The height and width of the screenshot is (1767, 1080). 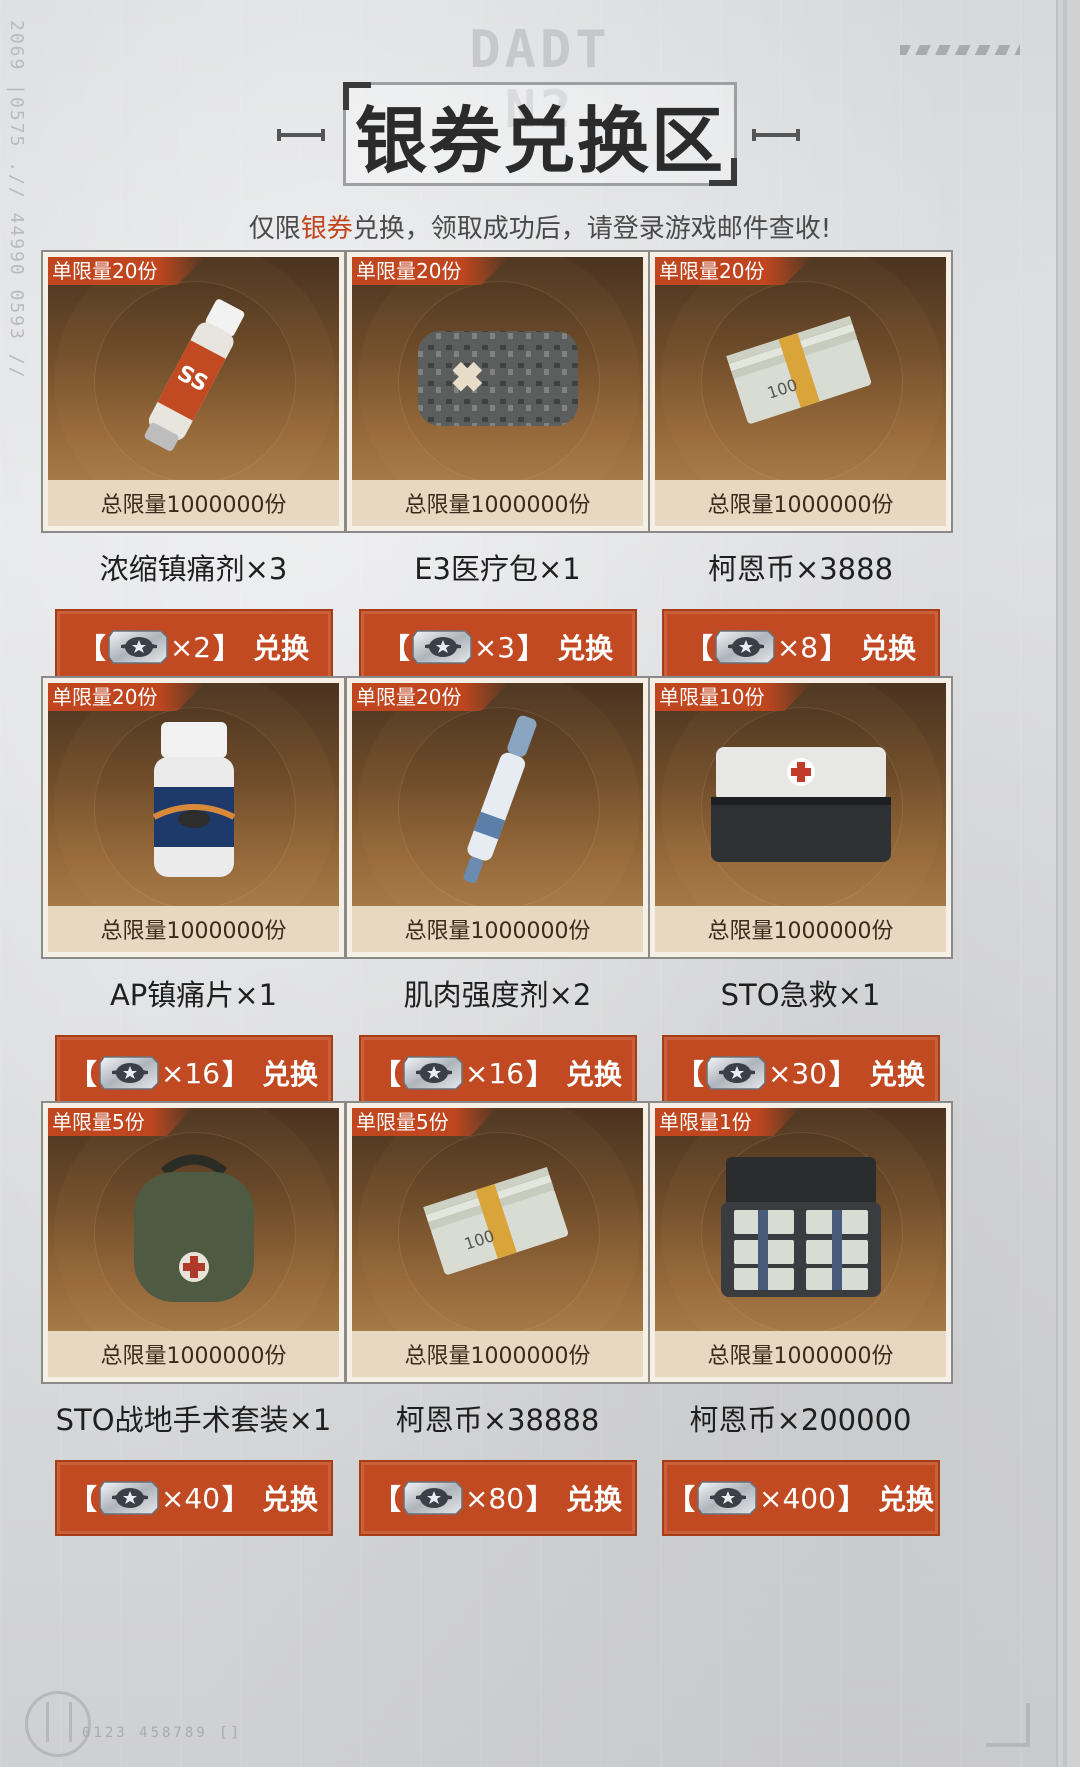 I want to click on item-image: 单限量20份 100 总限量1000000份, so click(x=800, y=391).